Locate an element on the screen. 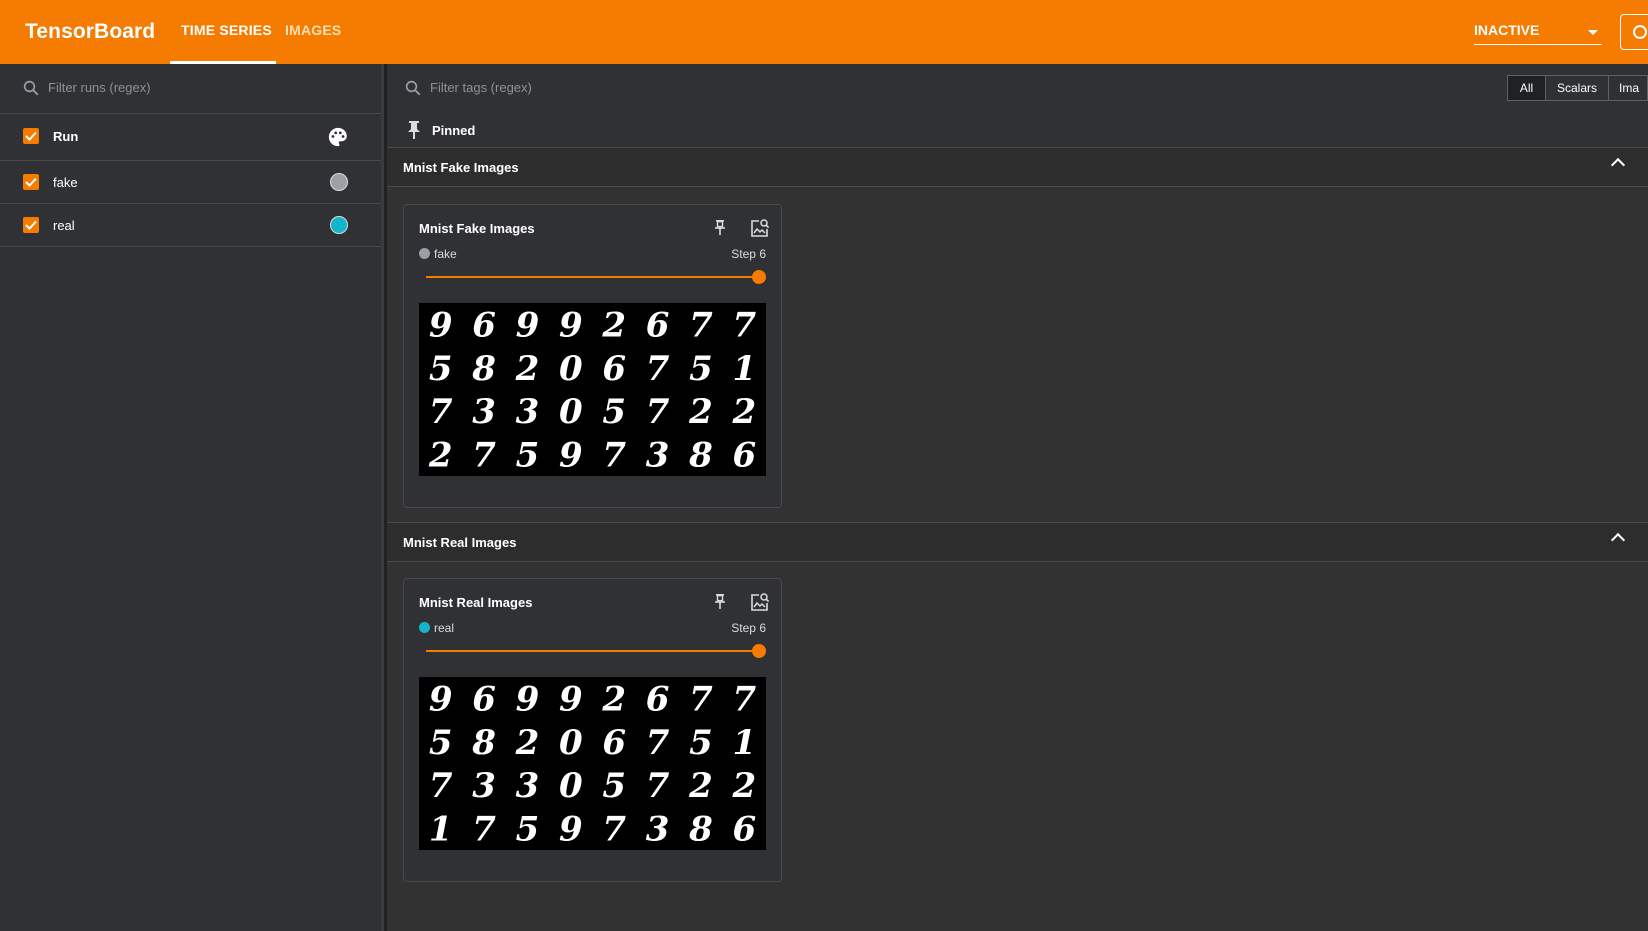  app-brand: TensorBoard is located at coordinates (90, 32).